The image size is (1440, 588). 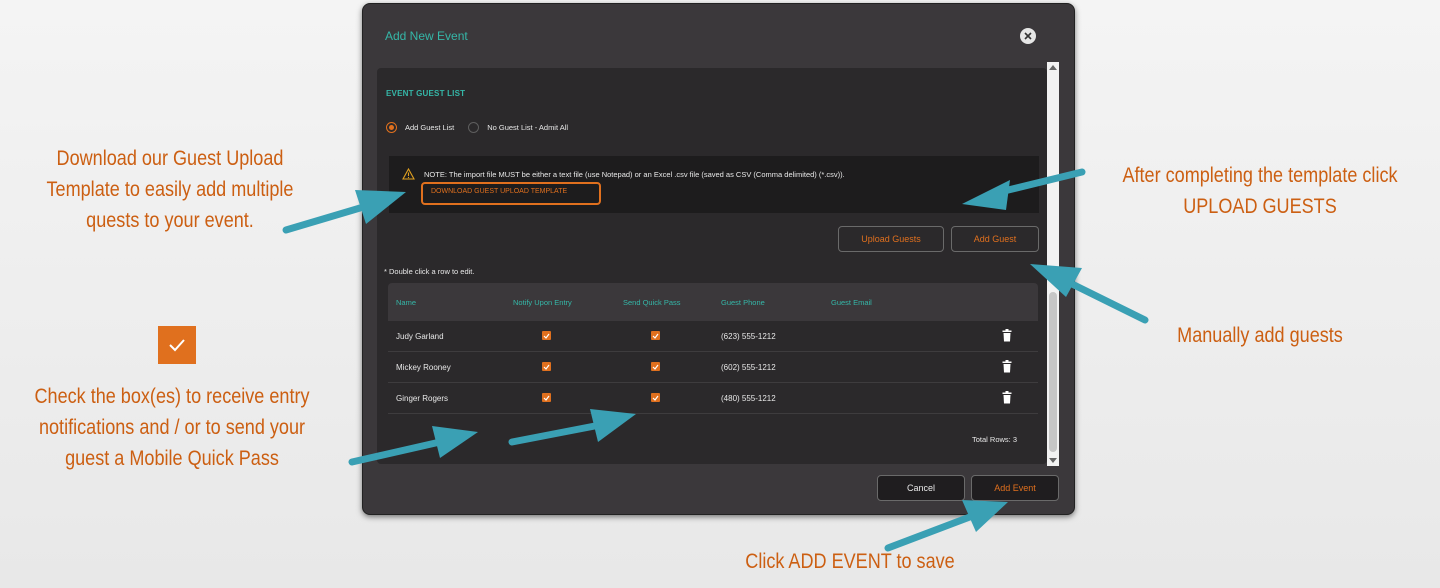 I want to click on column-header: Guest Email, so click(x=851, y=302).